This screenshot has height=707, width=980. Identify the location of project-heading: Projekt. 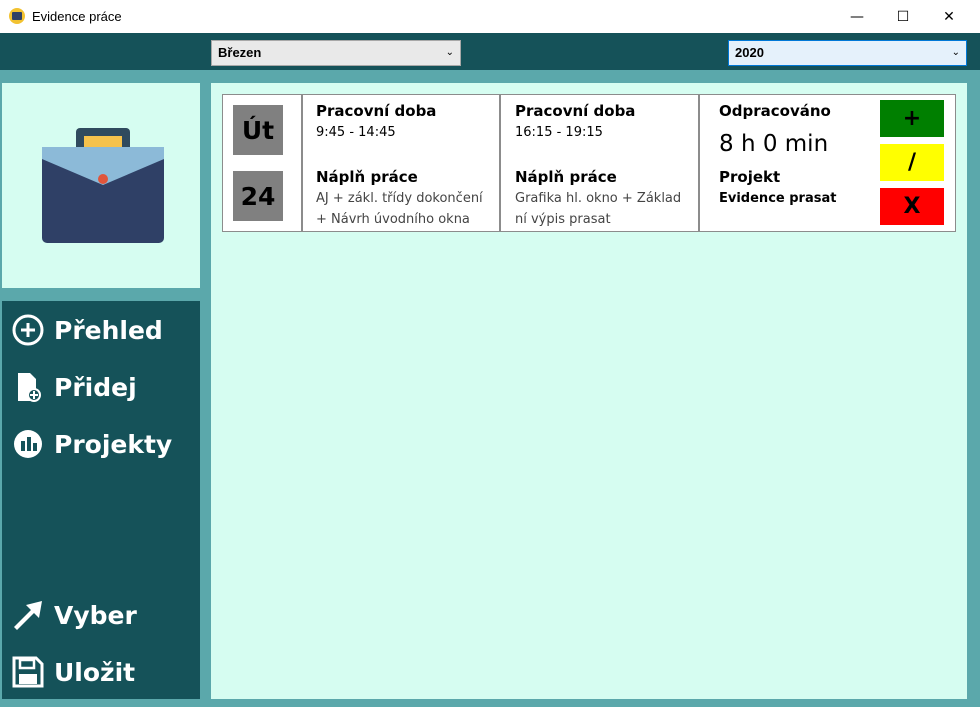
(750, 177).